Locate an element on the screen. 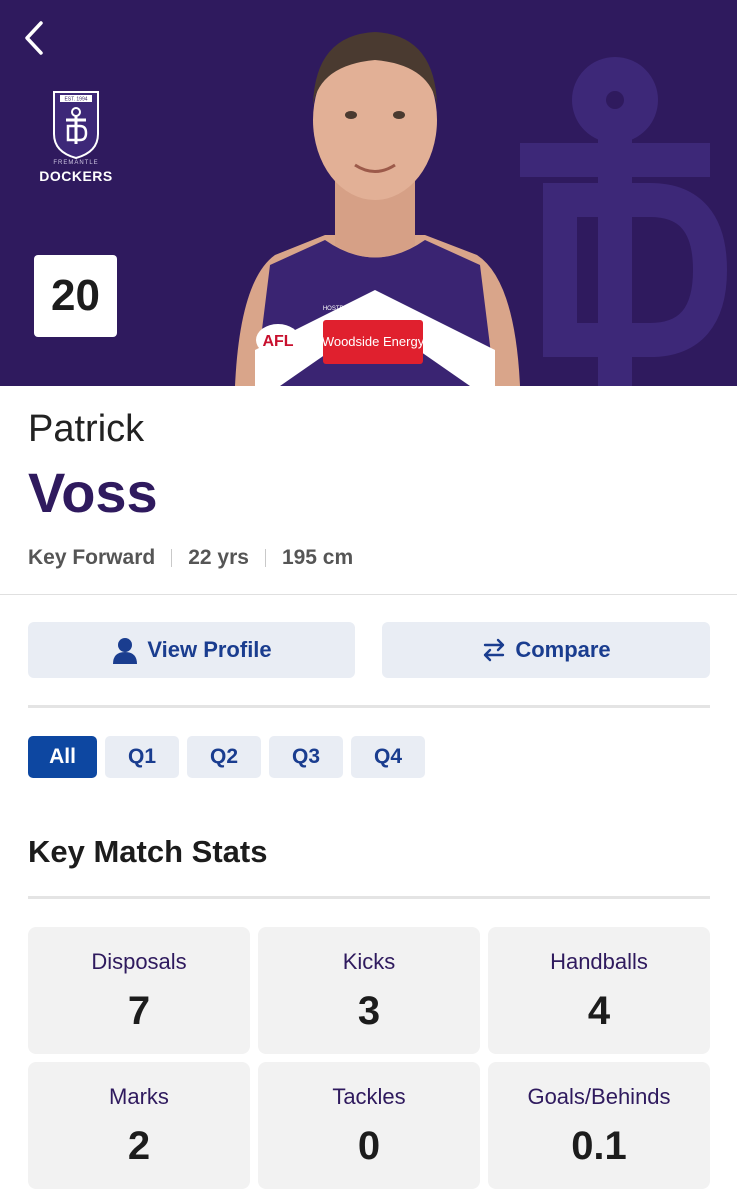  tab-q4: Q4 is located at coordinates (388, 757).